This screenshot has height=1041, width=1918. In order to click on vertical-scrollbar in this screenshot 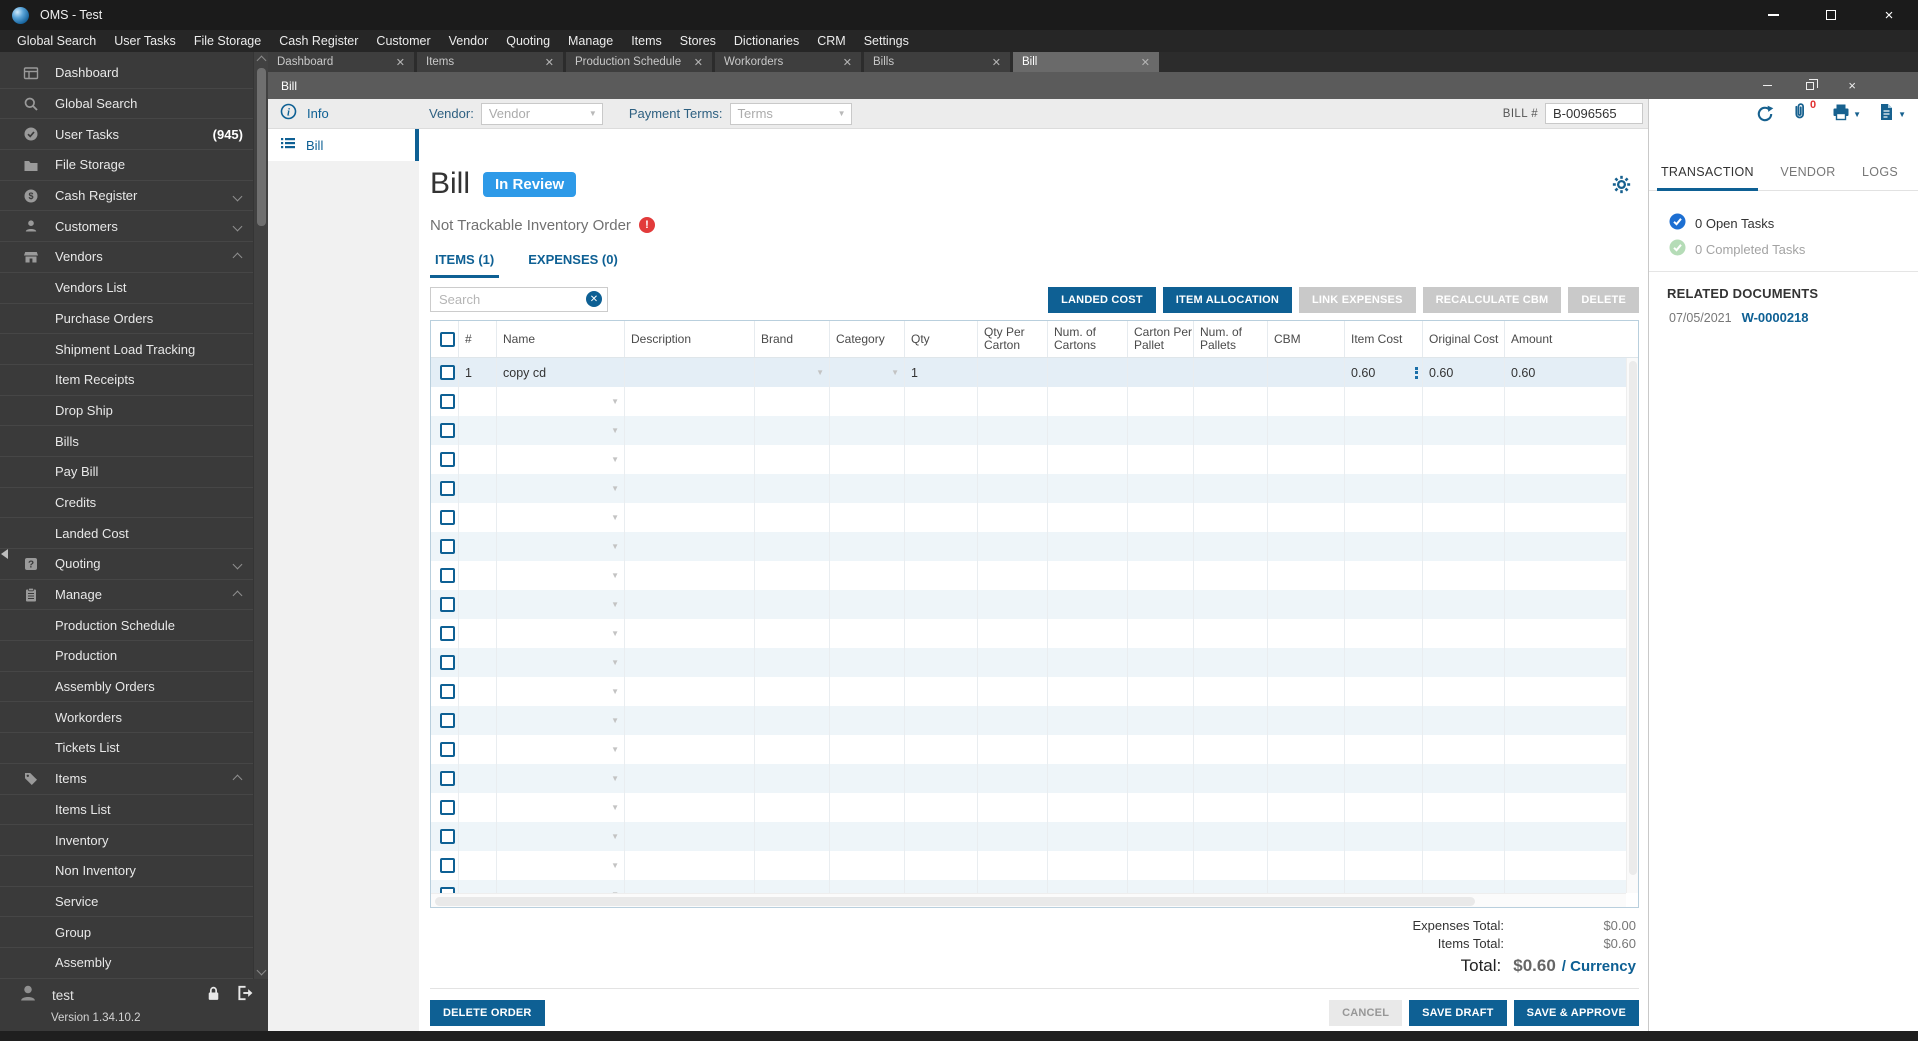, I will do `click(1632, 625)`.